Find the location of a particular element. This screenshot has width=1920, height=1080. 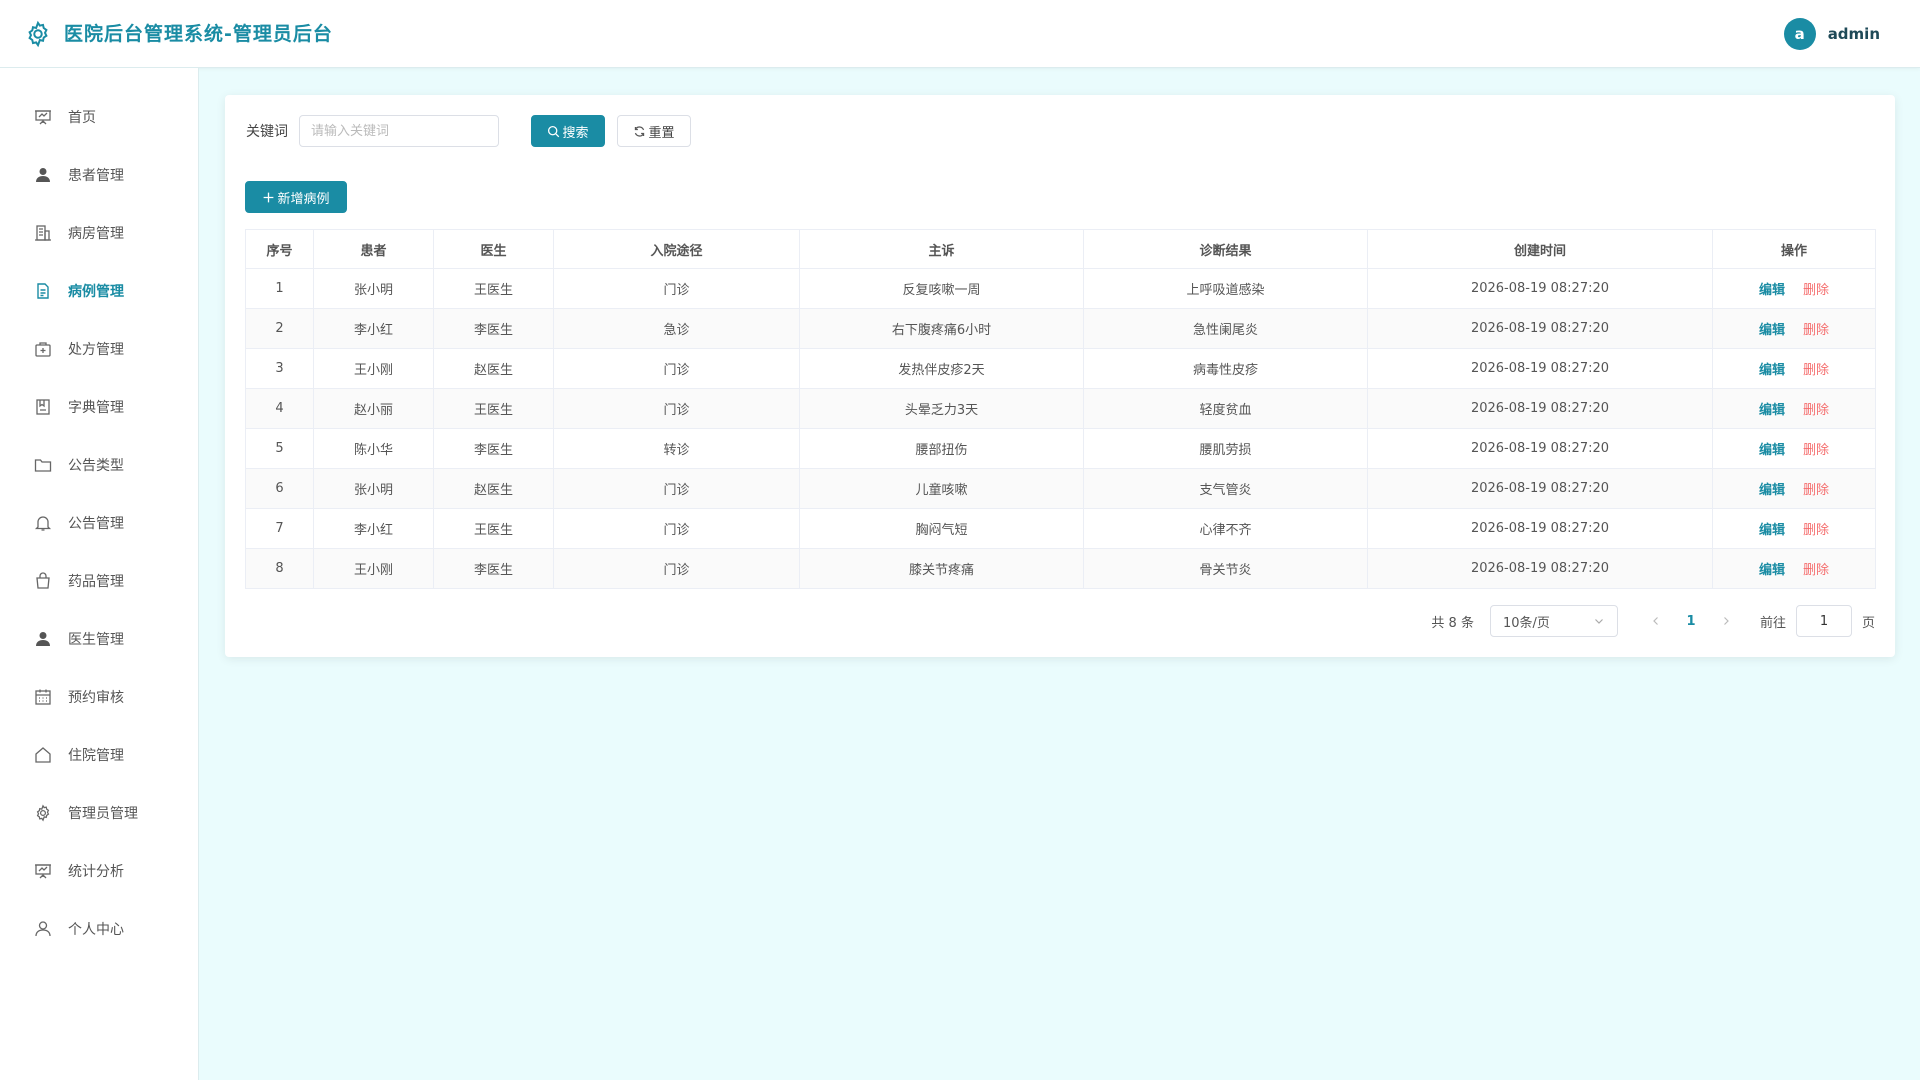

sidebar-item-7: 公告类型 is located at coordinates (99, 465).